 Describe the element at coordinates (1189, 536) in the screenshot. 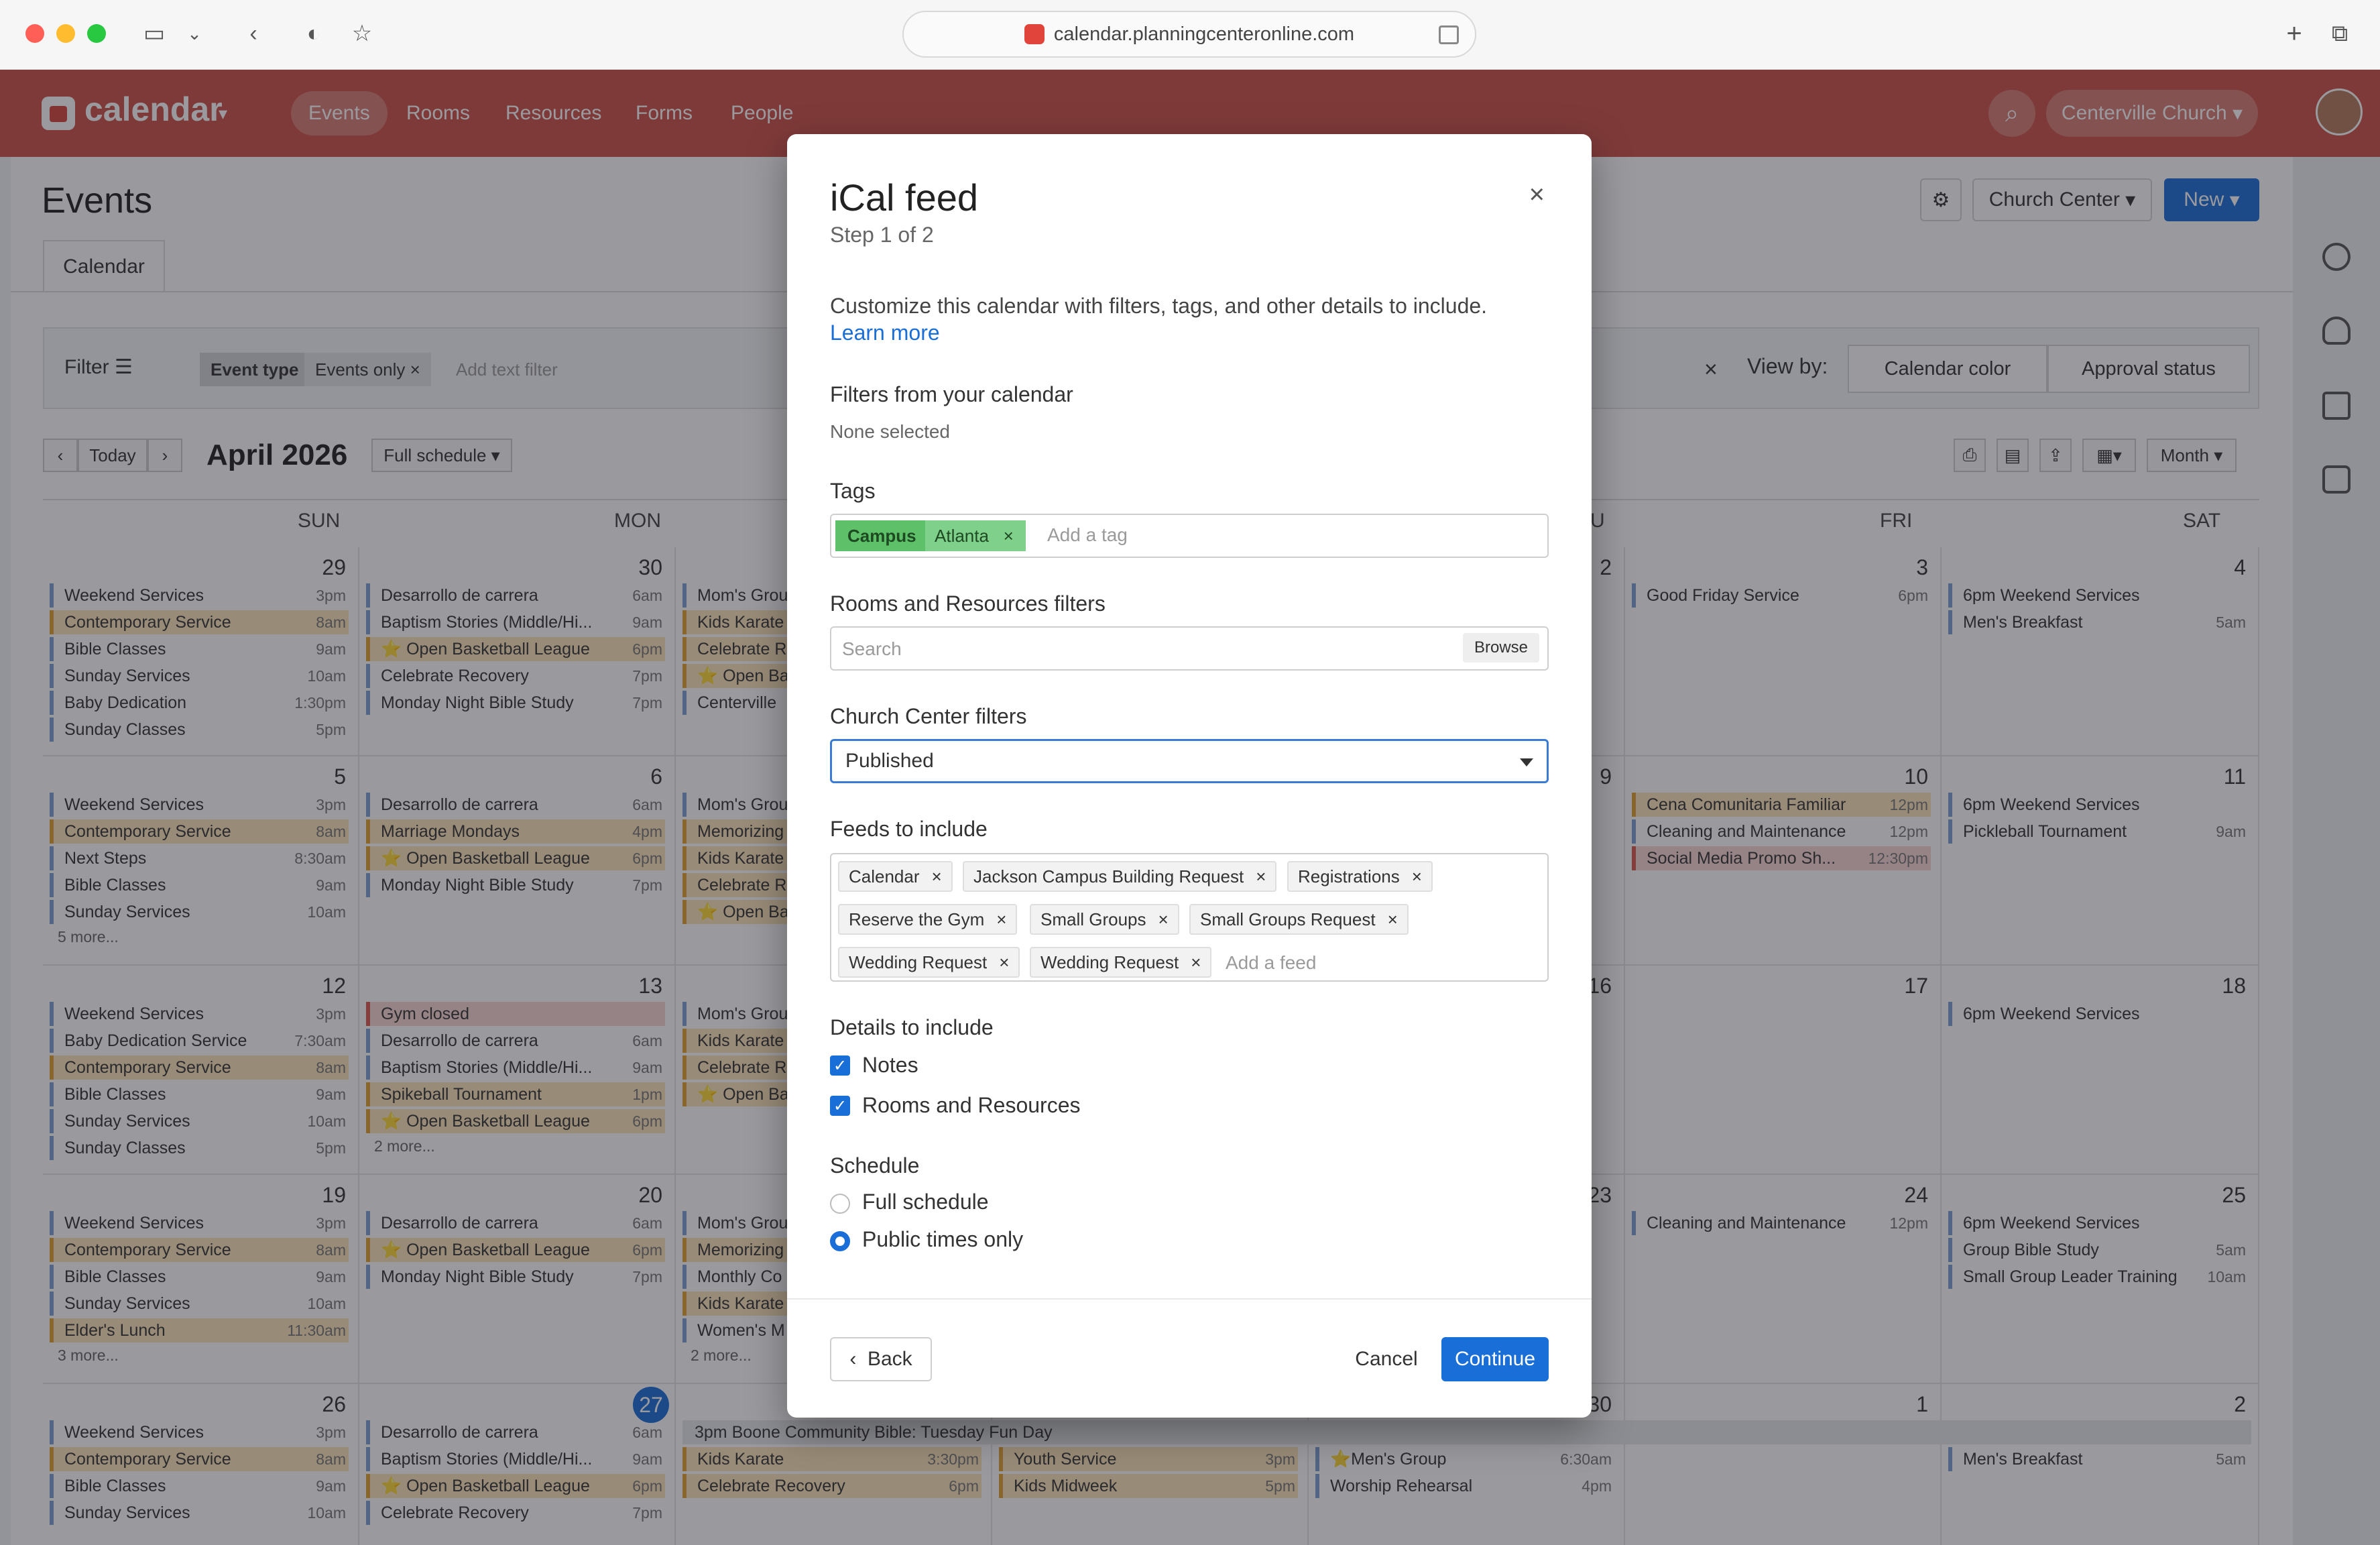

I see `tags-input: Campus Atlanta × Add a tag` at that location.